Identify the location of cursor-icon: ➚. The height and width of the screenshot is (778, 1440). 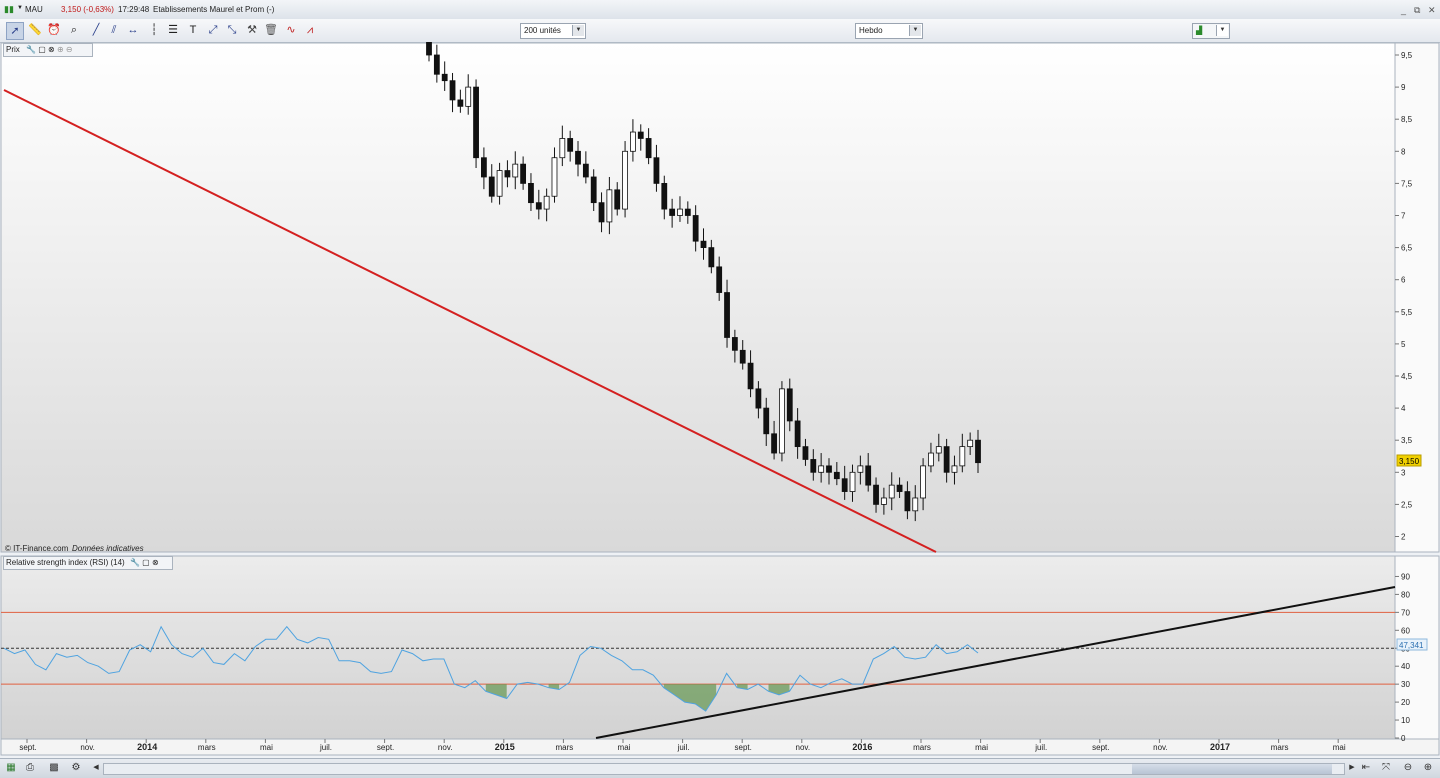
(15, 31).